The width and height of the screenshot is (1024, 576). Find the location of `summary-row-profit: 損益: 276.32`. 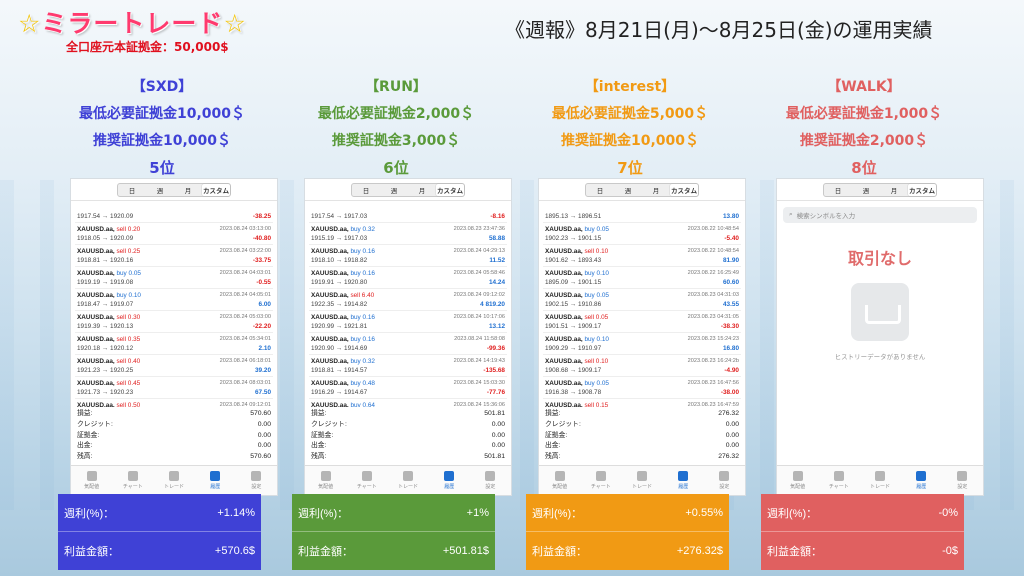

summary-row-profit: 損益: 276.32 is located at coordinates (642, 414).